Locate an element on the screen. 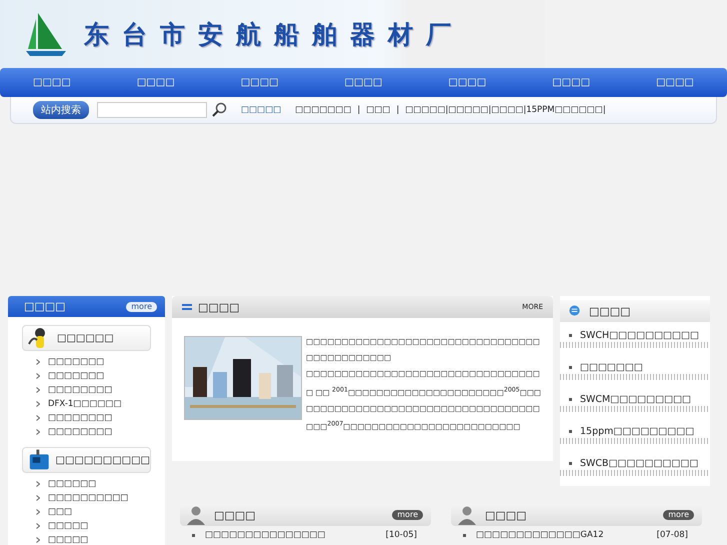 Image resolution: width=727 pixels, height=545 pixels. quick-link: □□□□□|□□□□□|□□□□|15PPM□□□□□□| is located at coordinates (505, 110).